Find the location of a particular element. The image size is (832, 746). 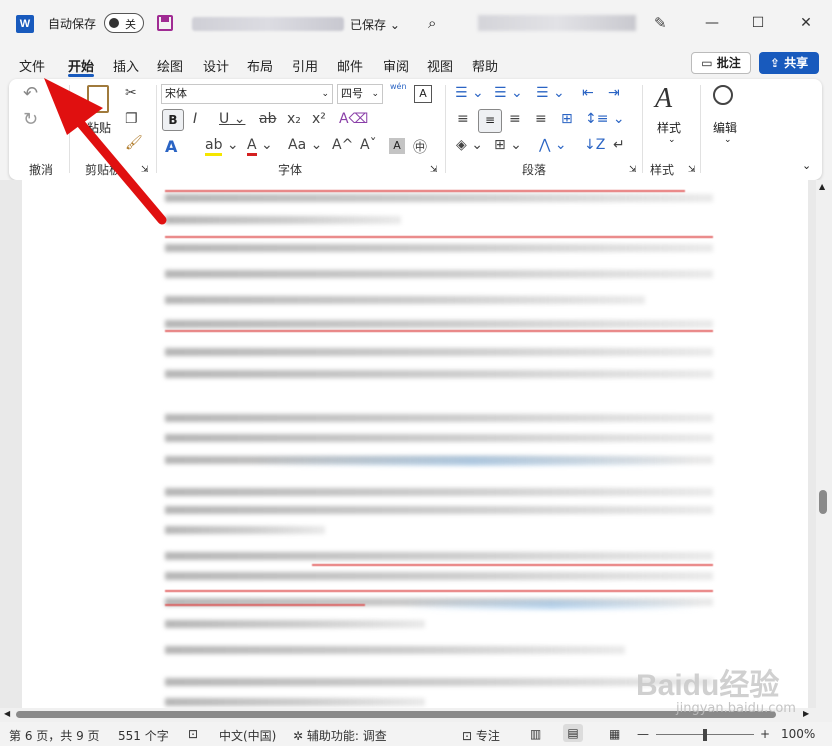

enclose-characters-icon: ㊥ is located at coordinates (420, 147).